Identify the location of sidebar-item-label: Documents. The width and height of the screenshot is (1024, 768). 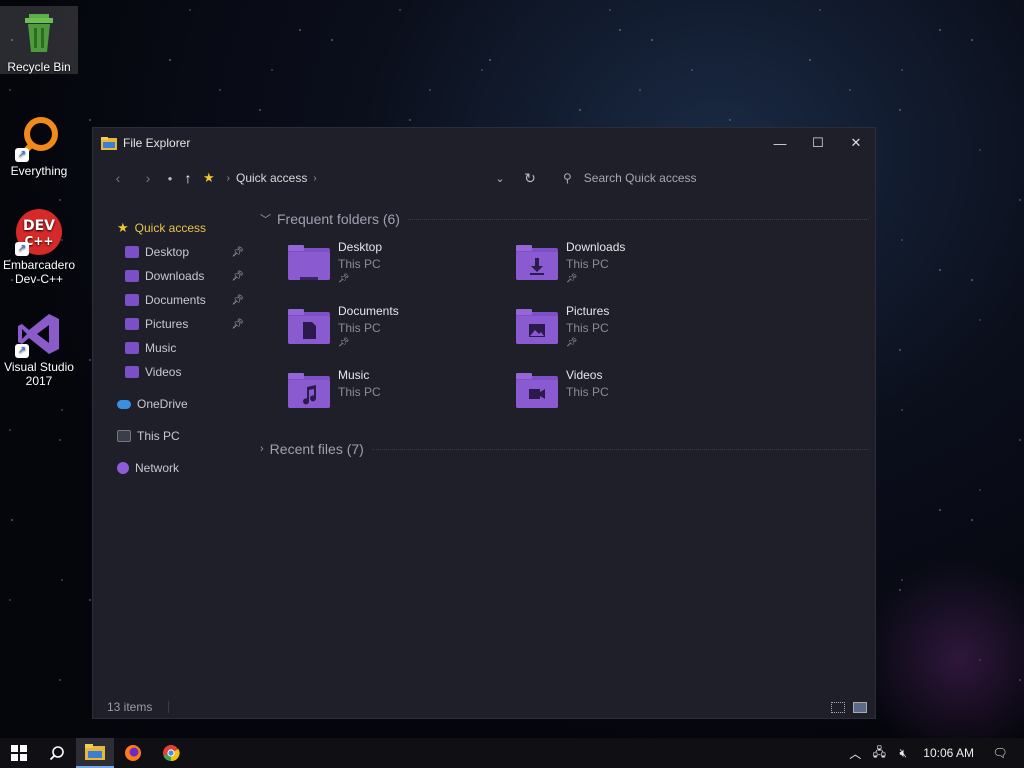
(175, 300).